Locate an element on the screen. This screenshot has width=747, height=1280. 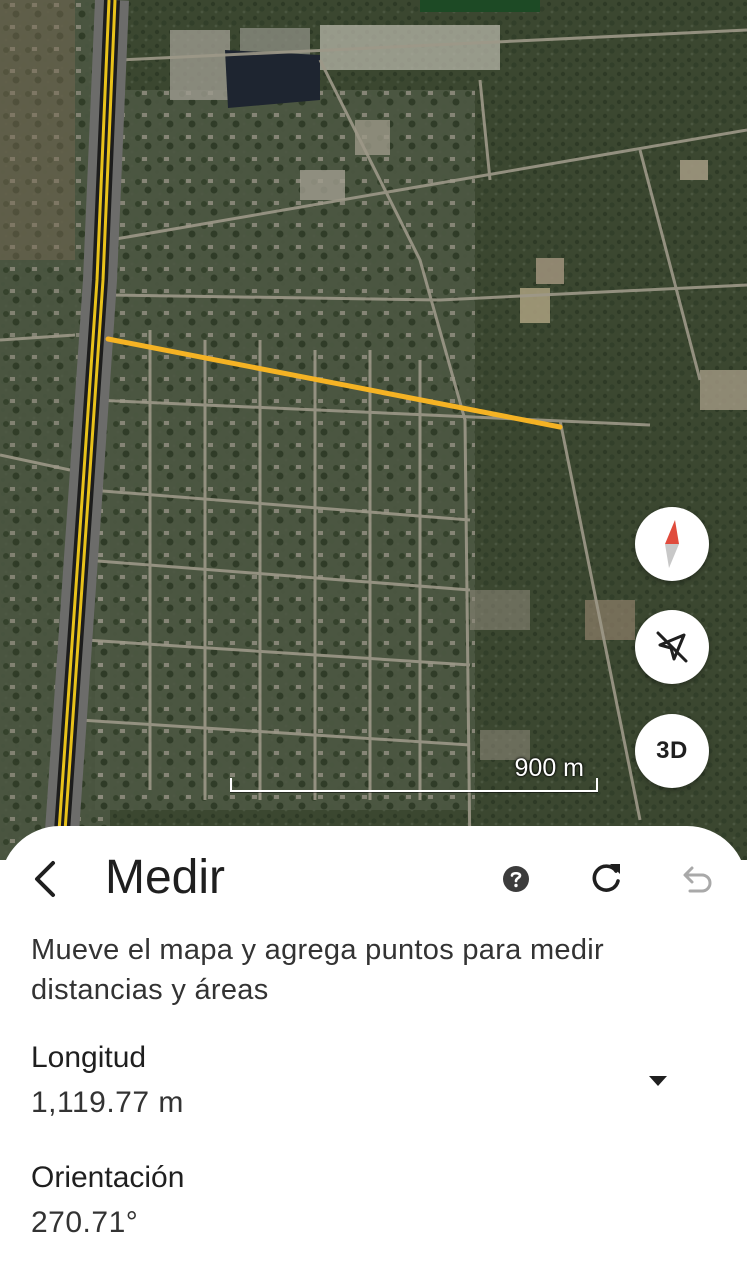
compass-button is located at coordinates (672, 544).